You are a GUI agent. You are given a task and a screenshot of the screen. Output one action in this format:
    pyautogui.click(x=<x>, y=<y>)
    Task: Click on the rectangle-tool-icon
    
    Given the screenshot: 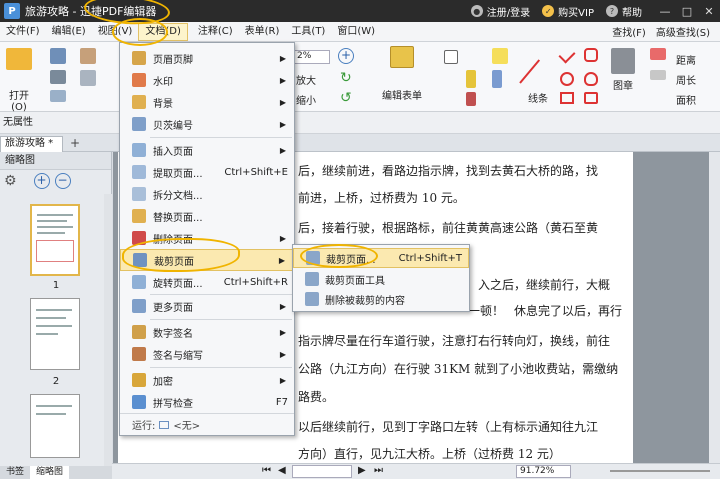 What is the action you would take?
    pyautogui.click(x=567, y=98)
    